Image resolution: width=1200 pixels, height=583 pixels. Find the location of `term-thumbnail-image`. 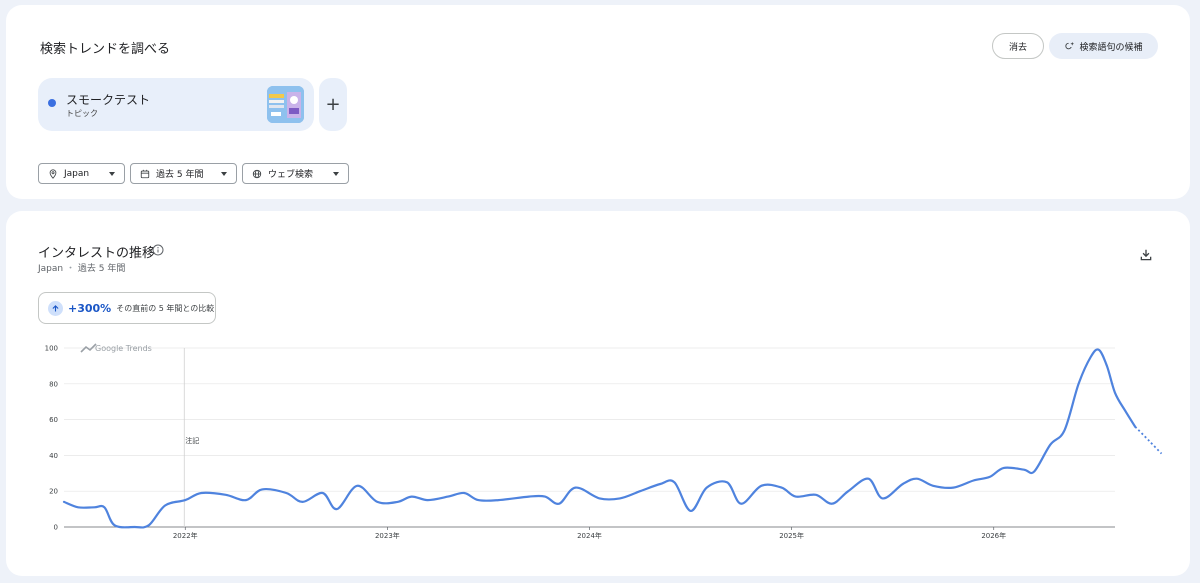

term-thumbnail-image is located at coordinates (285, 104).